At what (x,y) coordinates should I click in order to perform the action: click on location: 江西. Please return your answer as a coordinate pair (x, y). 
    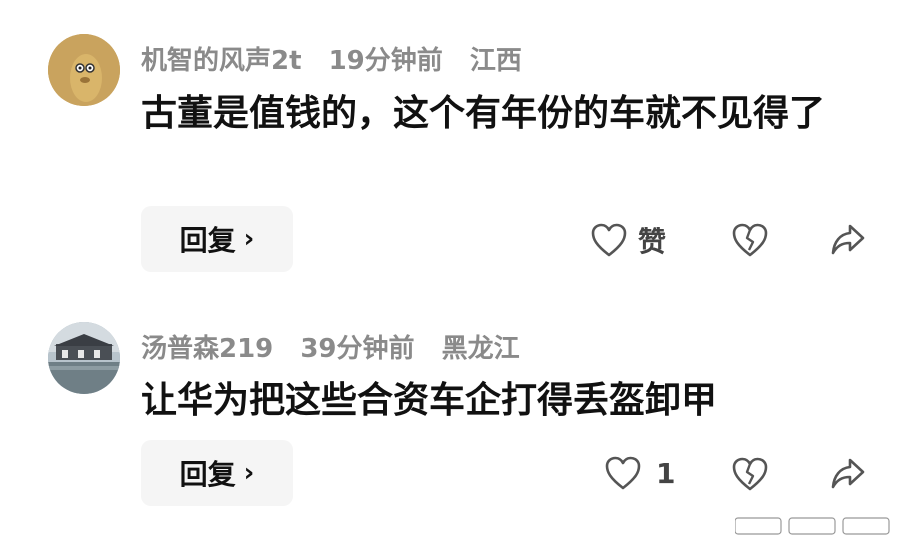
    Looking at the image, I should click on (495, 61).